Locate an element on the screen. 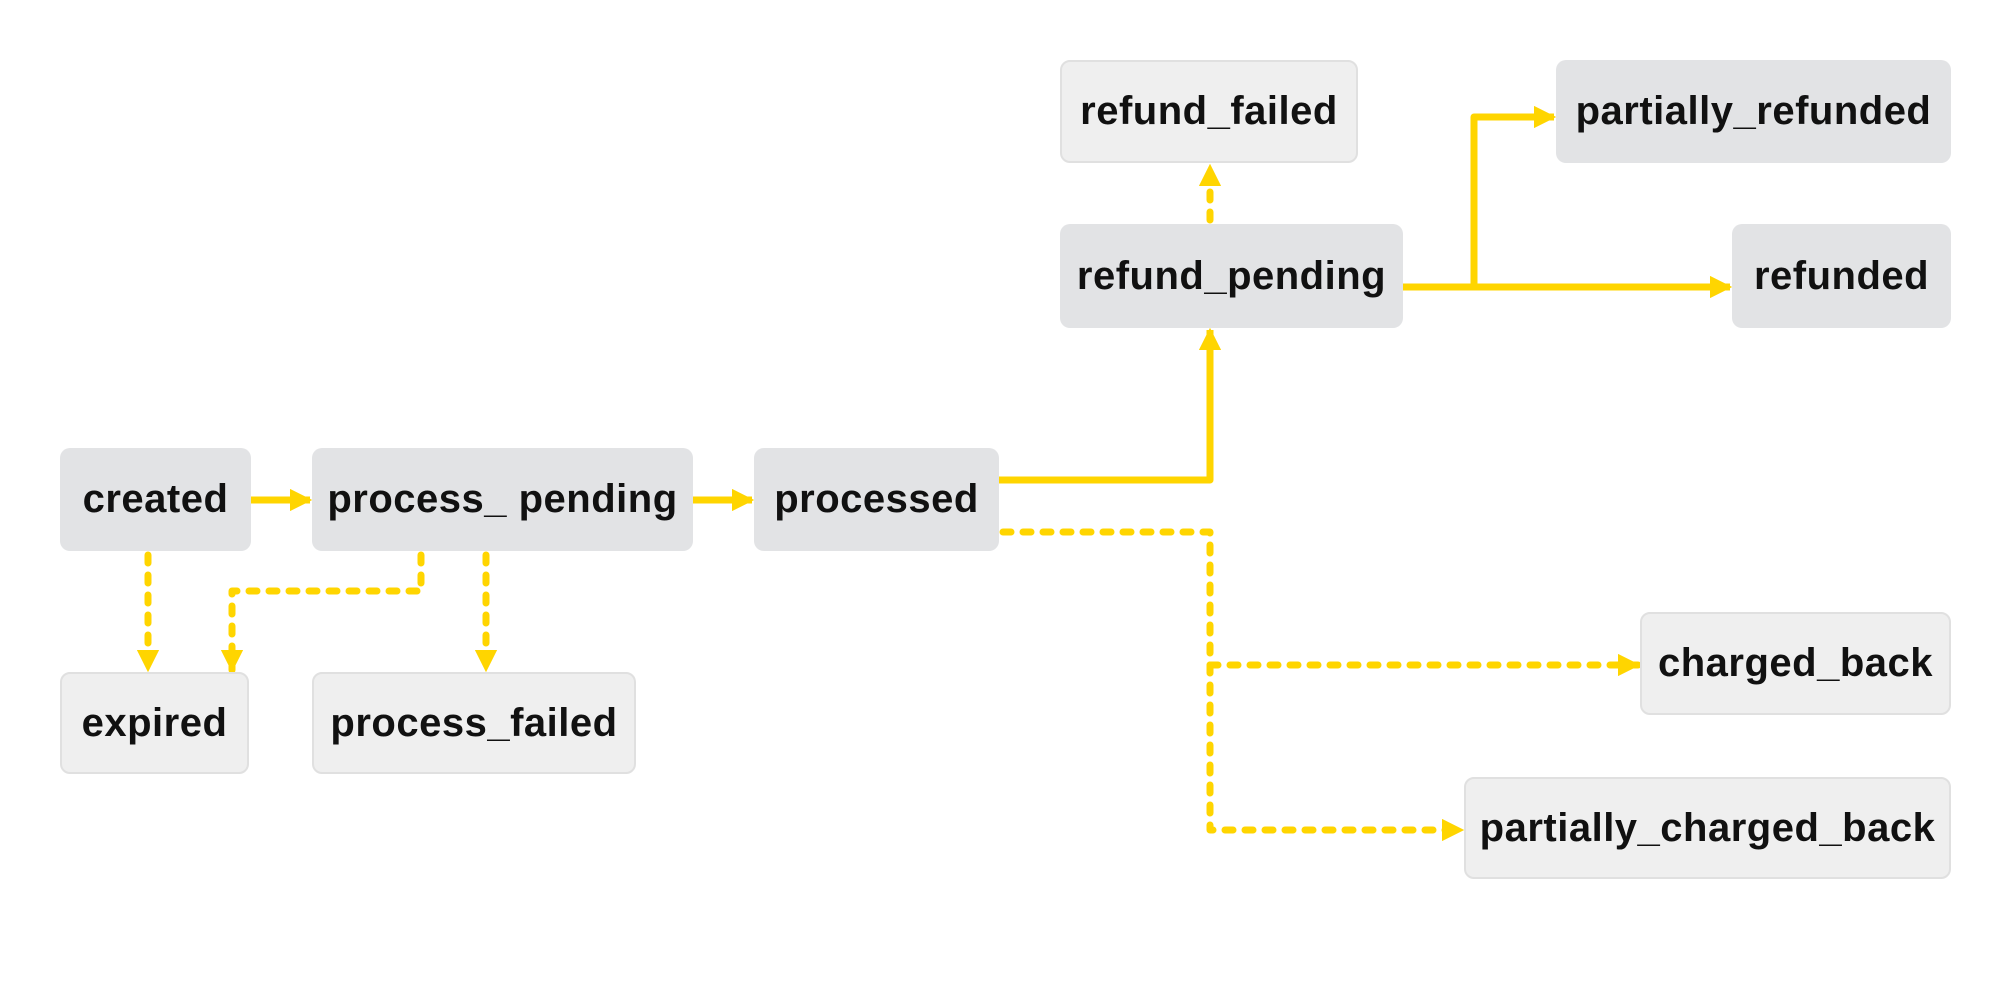 The image size is (2000, 1000). edge-process-pending-to-expired is located at coordinates (322, 612).